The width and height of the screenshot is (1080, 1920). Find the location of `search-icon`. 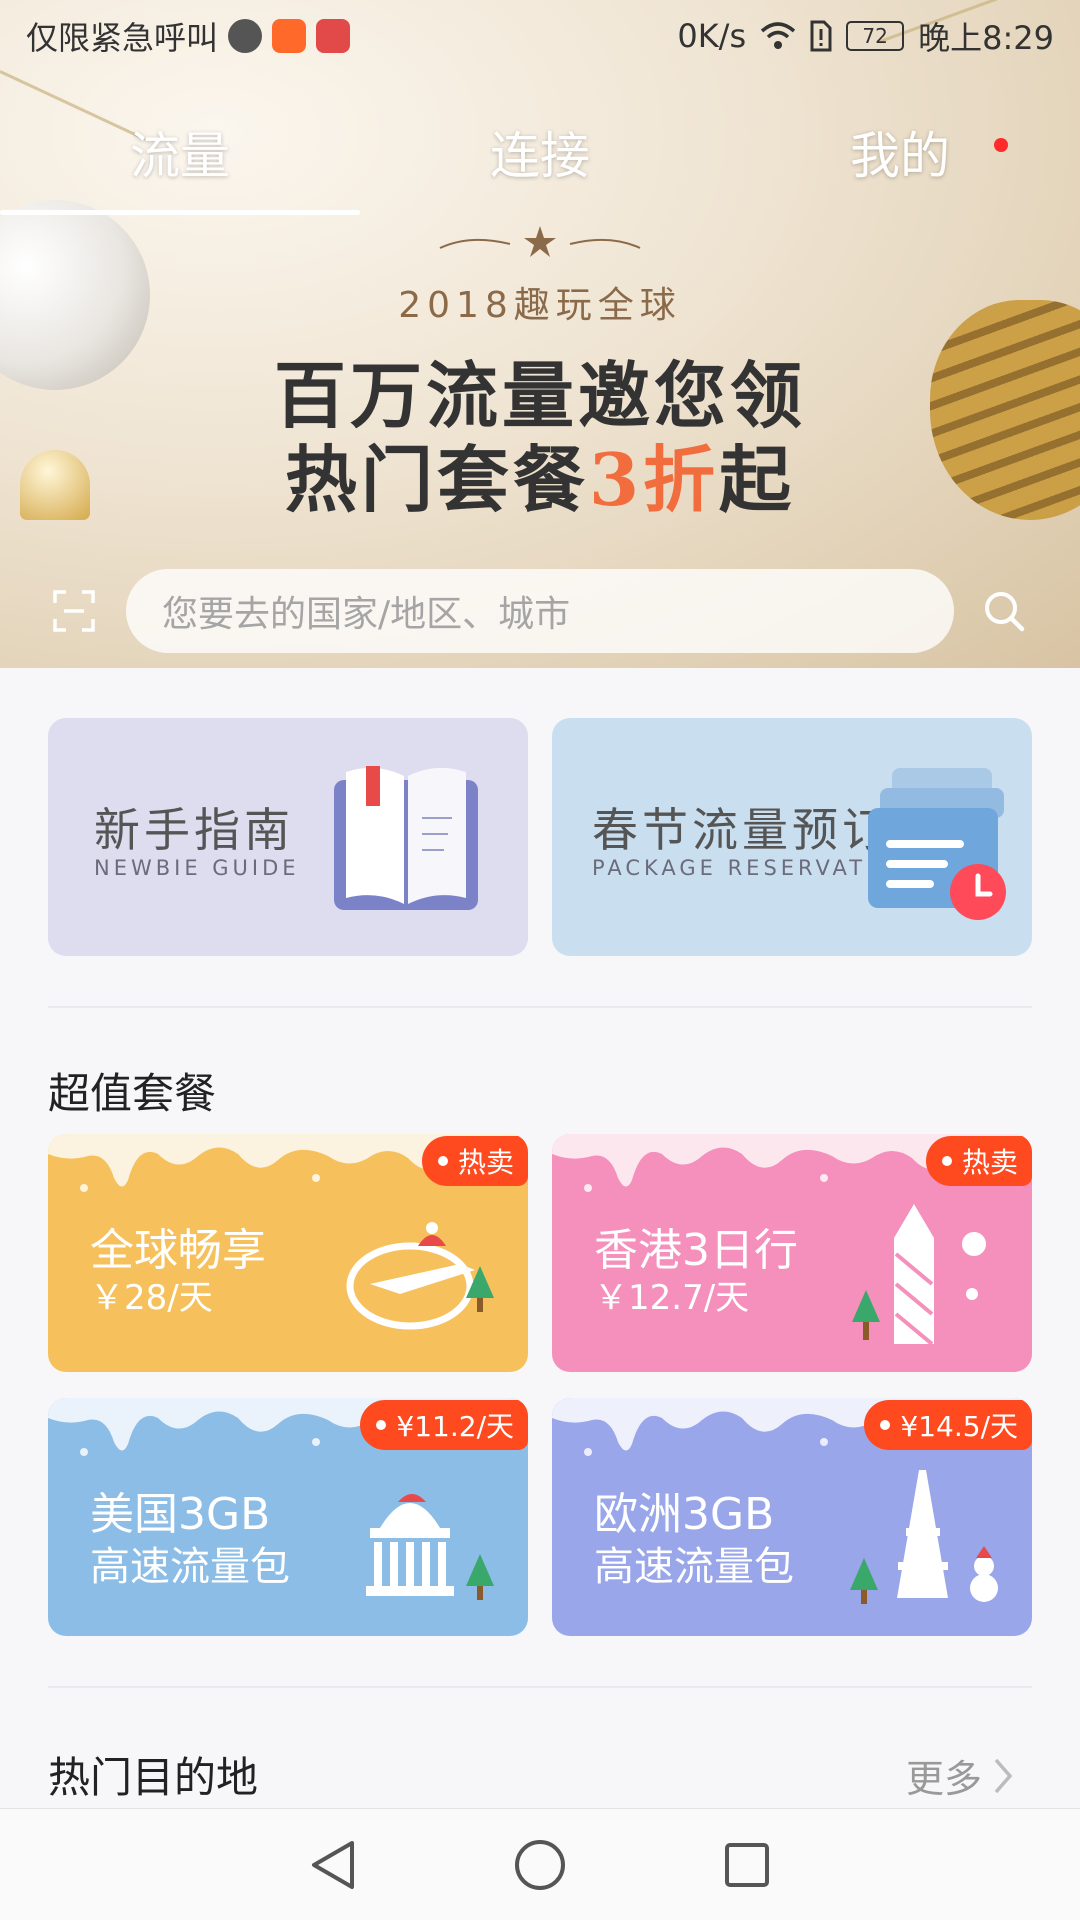

search-icon is located at coordinates (1004, 611).